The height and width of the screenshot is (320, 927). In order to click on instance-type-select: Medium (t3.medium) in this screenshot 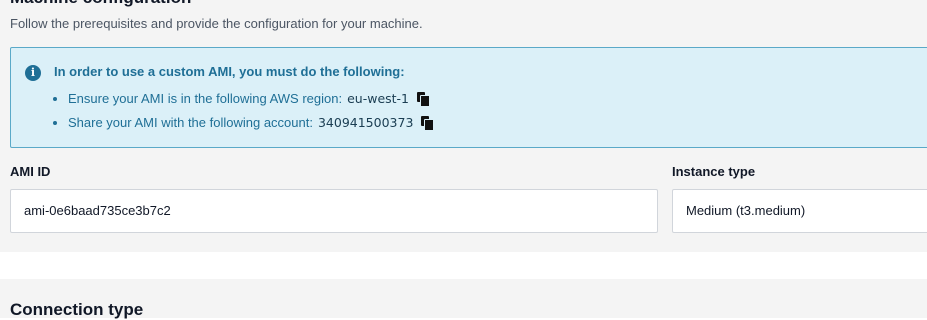, I will do `click(799, 211)`.